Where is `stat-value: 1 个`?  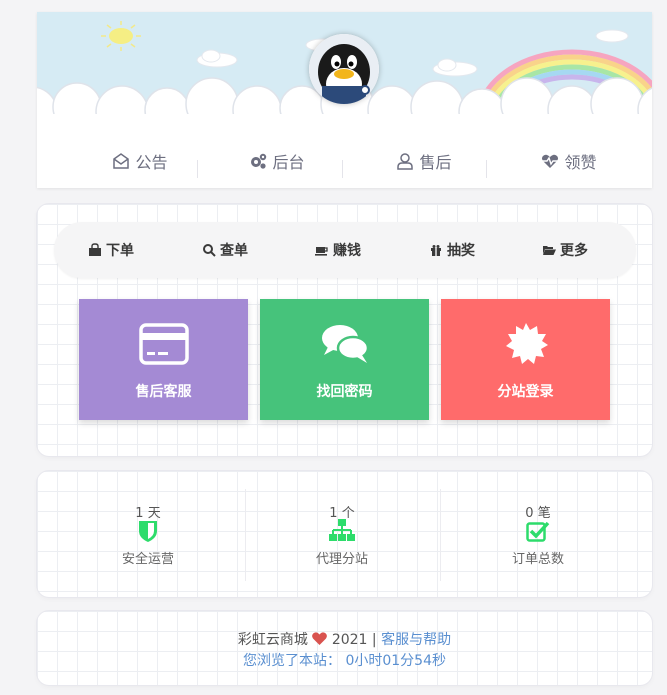 stat-value: 1 个 is located at coordinates (342, 513).